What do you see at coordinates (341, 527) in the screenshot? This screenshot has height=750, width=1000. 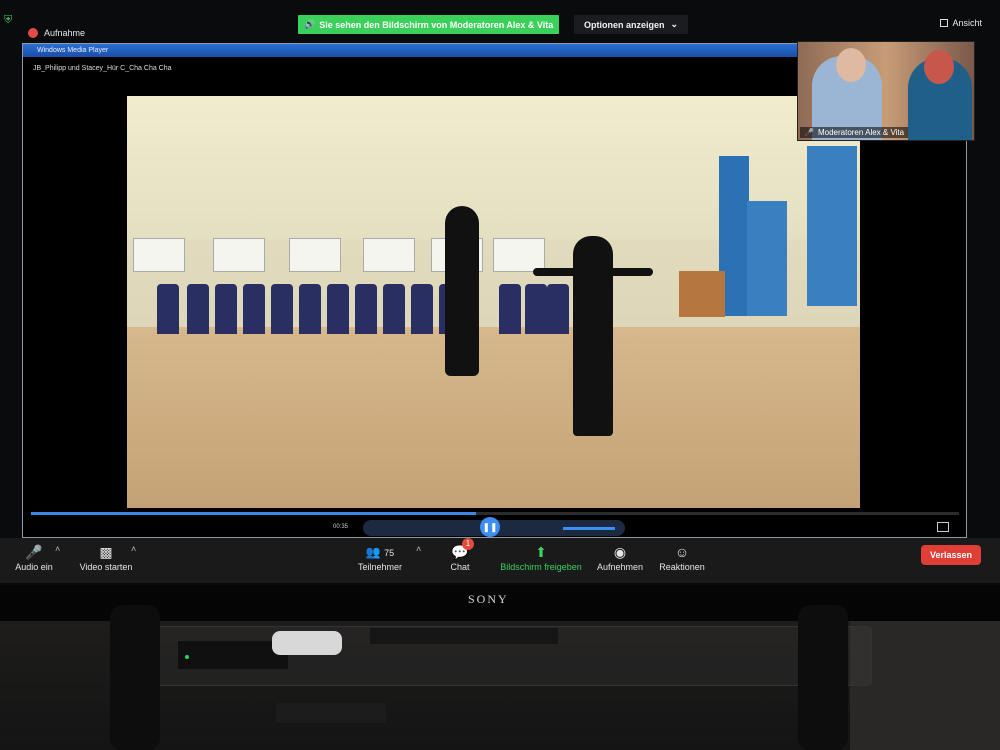 I see `time-display: 00:35` at bounding box center [341, 527].